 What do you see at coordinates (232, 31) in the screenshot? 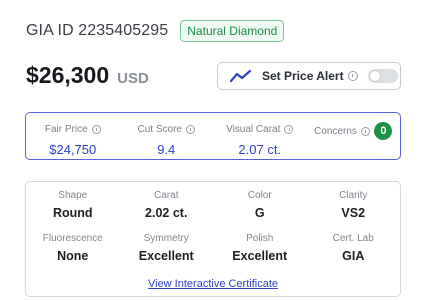
I see `natural-diamond-badge: Natural Diamond` at bounding box center [232, 31].